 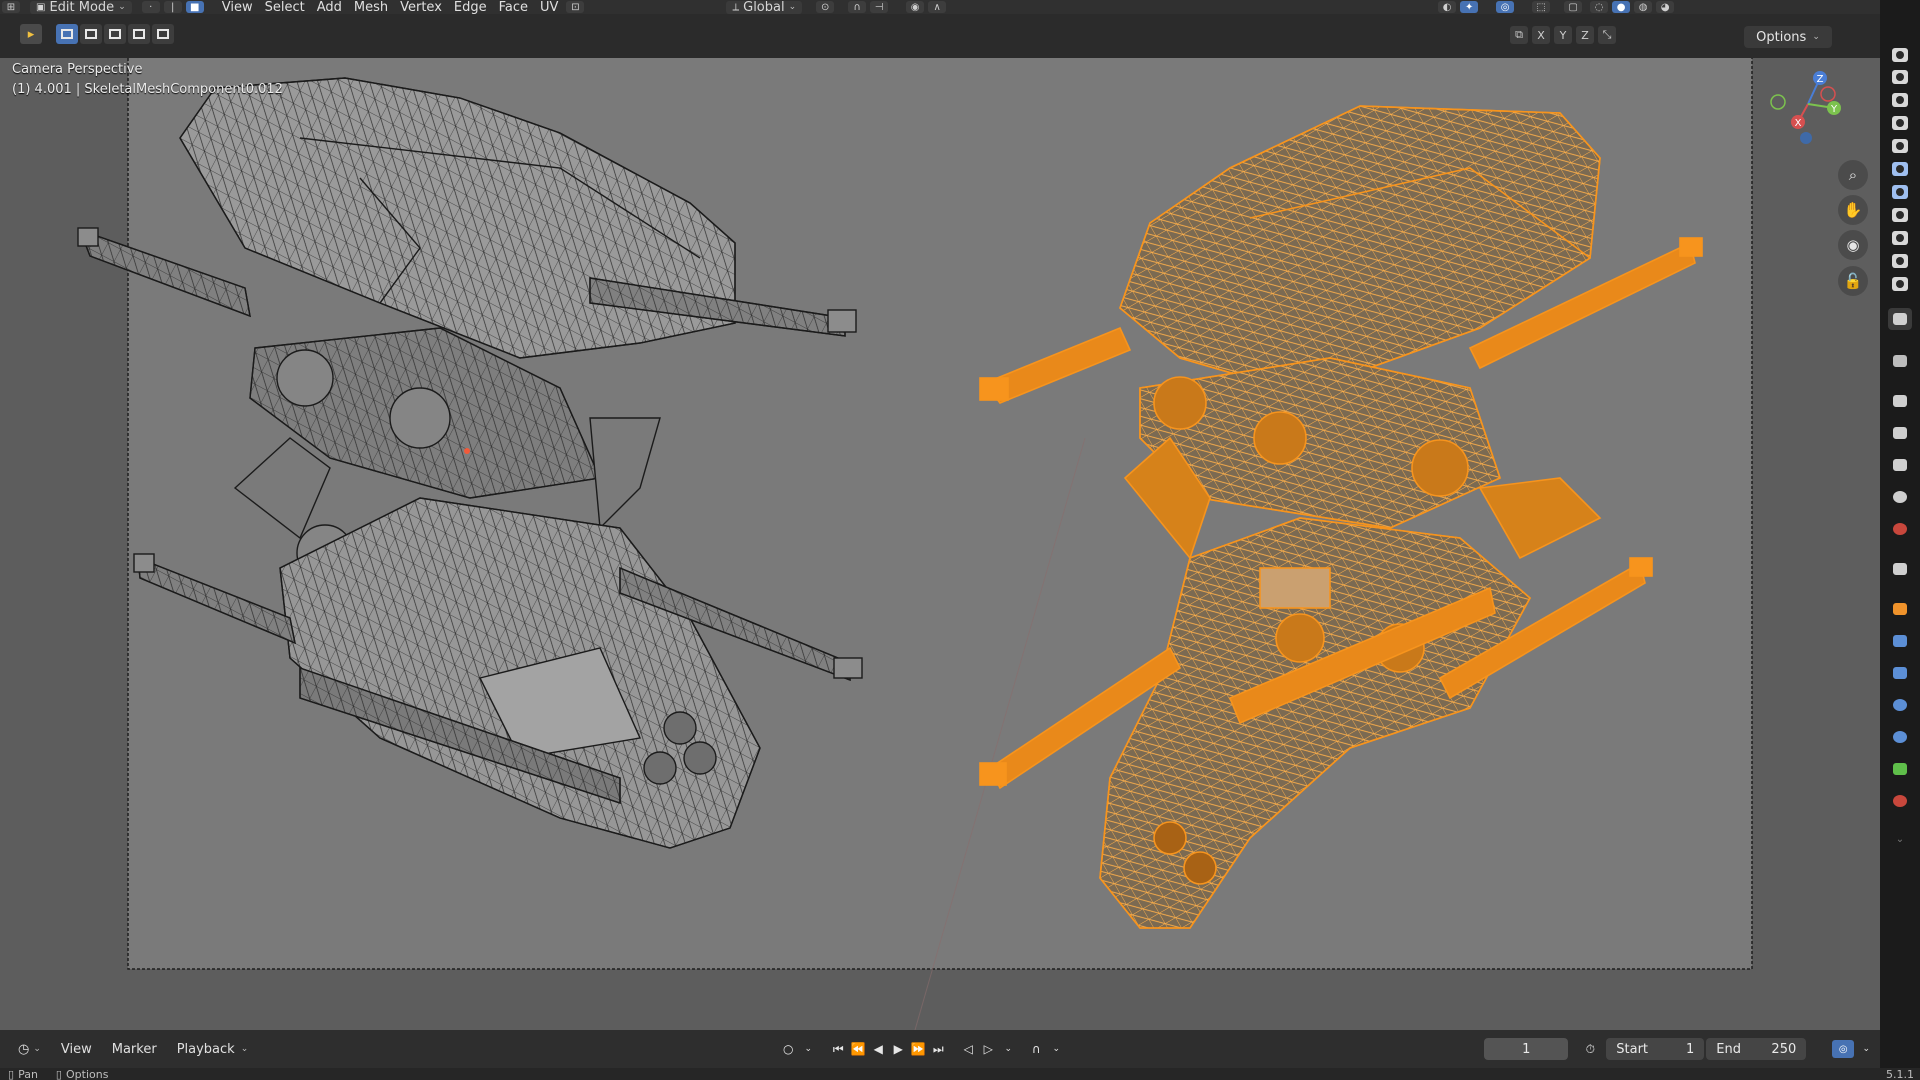 What do you see at coordinates (1900, 497) in the screenshot?
I see `scene-properties-icon` at bounding box center [1900, 497].